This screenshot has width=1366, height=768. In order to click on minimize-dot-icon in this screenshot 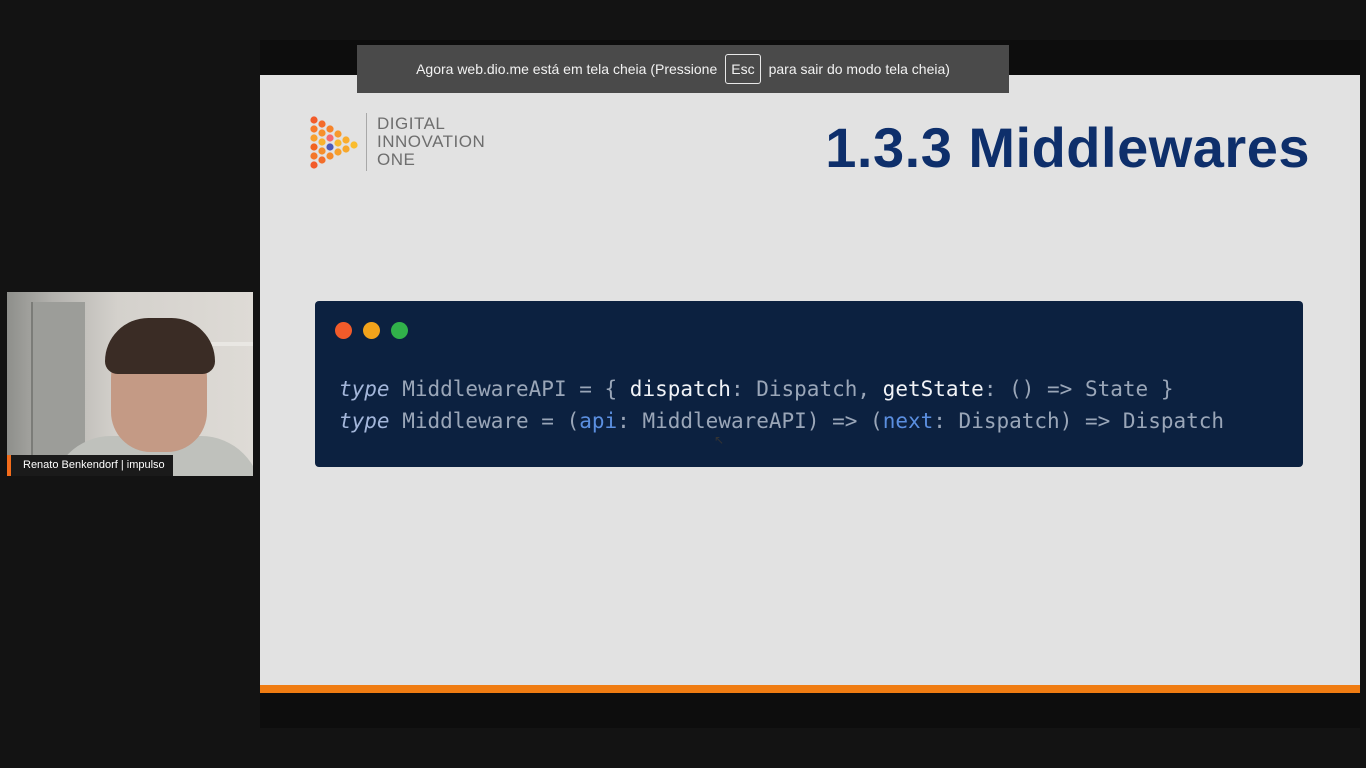, I will do `click(371, 330)`.